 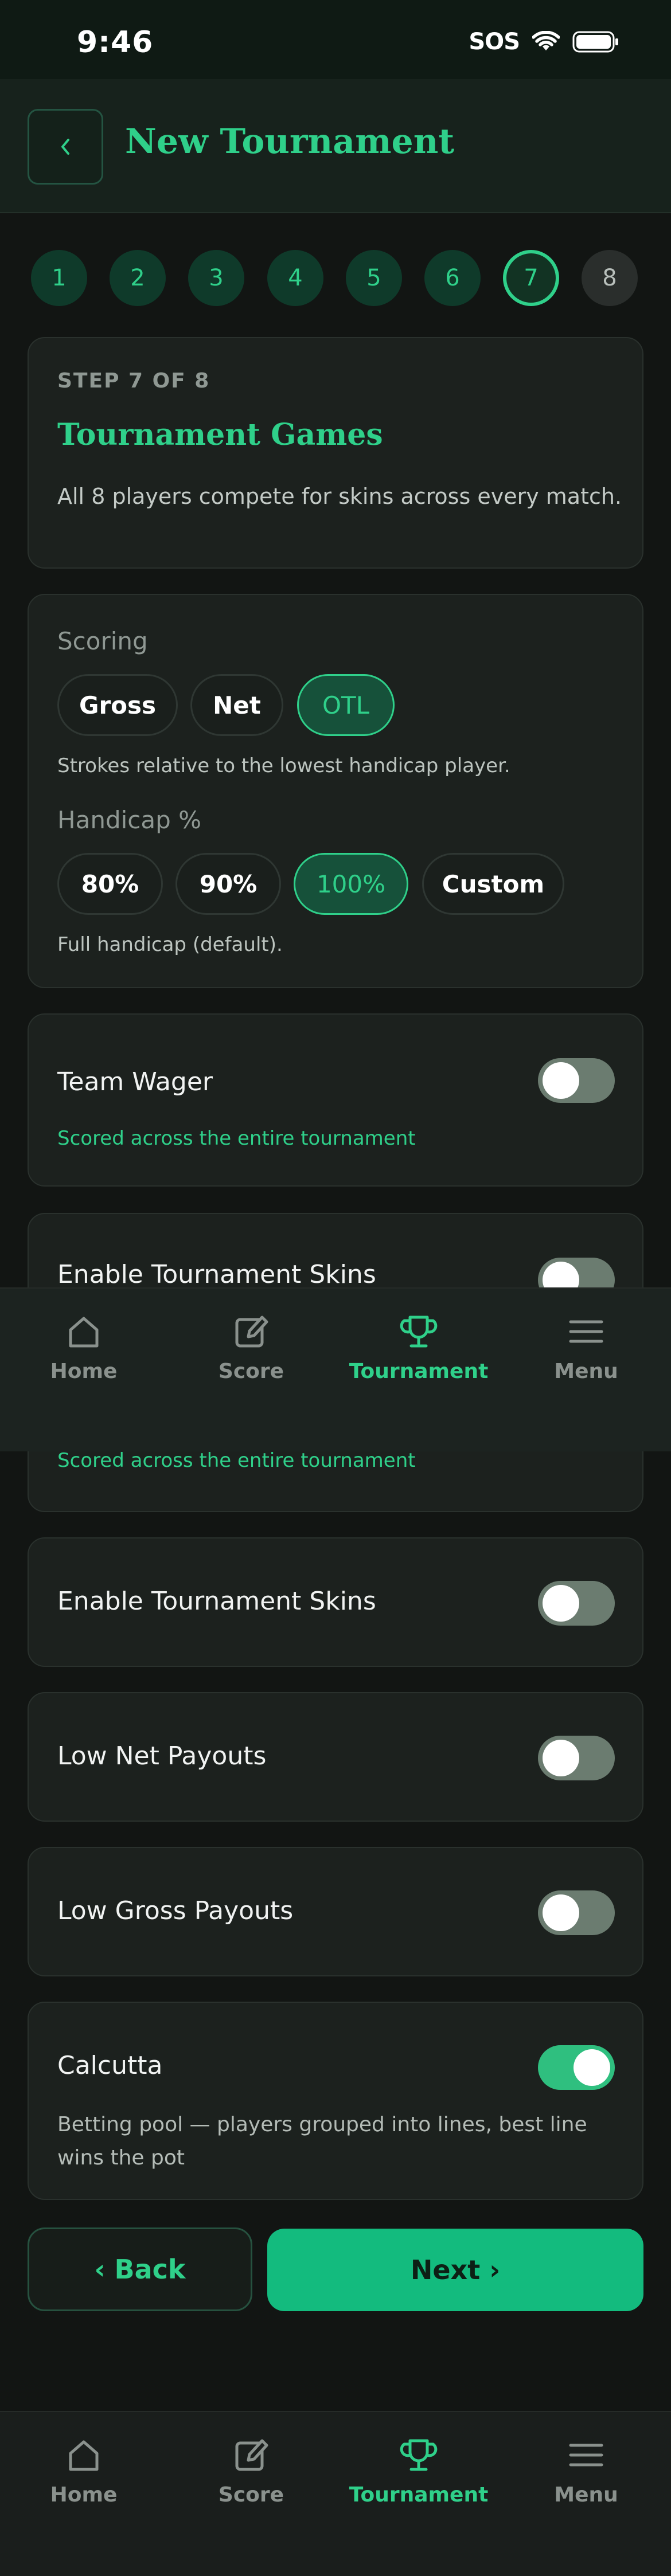 What do you see at coordinates (374, 278) in the screenshot?
I see `step-5: 5` at bounding box center [374, 278].